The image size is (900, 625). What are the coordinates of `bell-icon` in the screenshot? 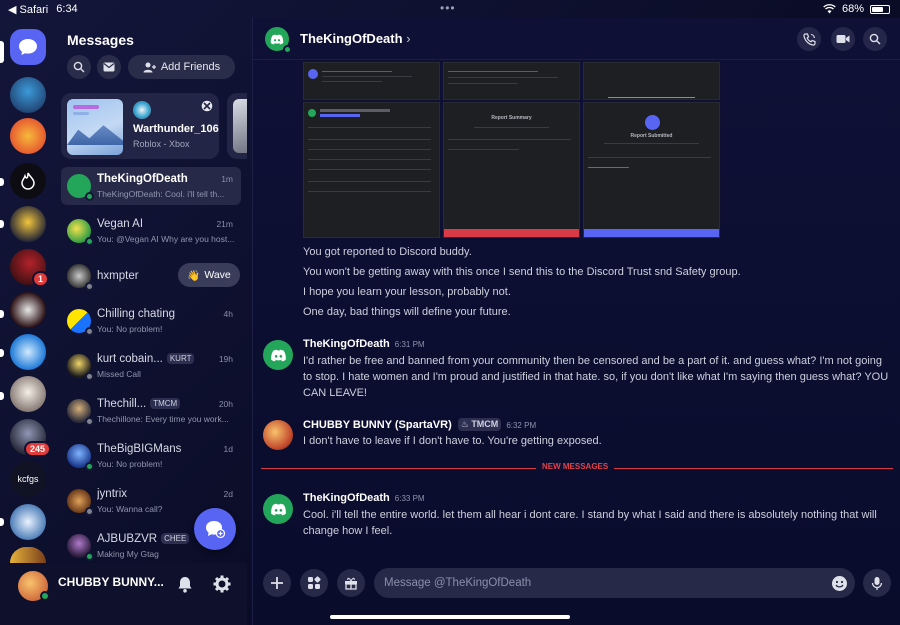 It's located at (185, 584).